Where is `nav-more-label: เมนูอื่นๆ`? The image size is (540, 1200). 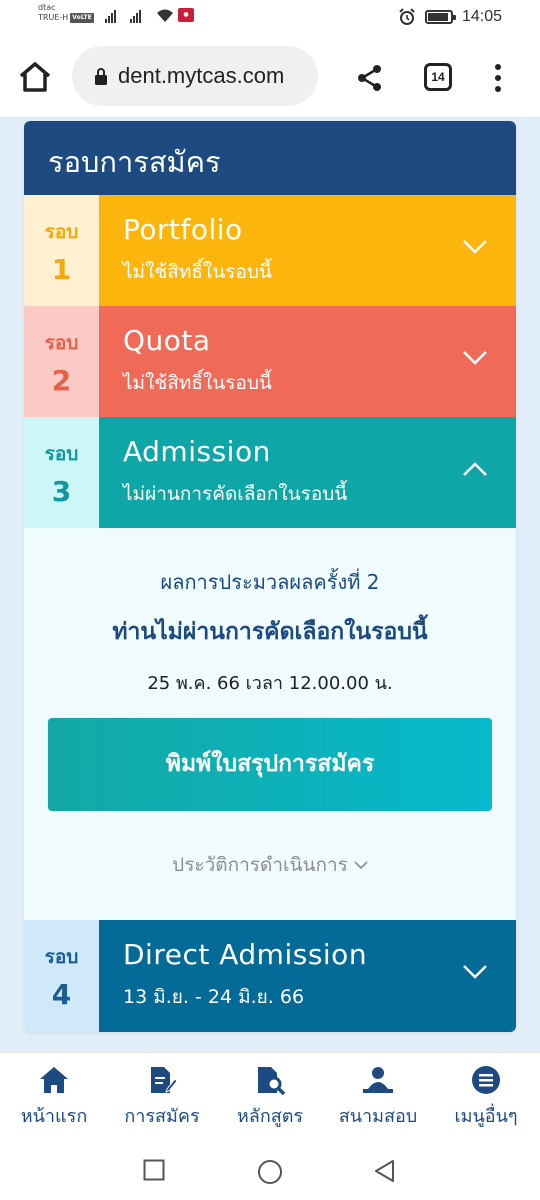 nav-more-label: เมนูอื่นๆ is located at coordinates (486, 1116).